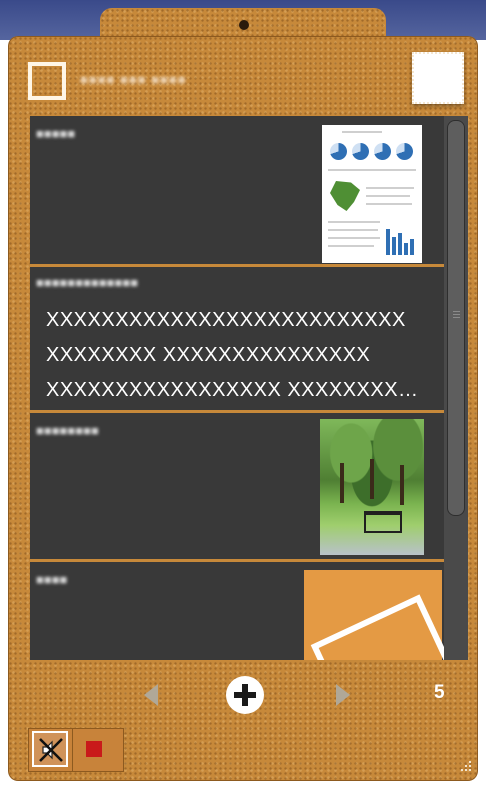 Image resolution: width=486 pixels, height=787 pixels. I want to click on mute-button, so click(50, 749).